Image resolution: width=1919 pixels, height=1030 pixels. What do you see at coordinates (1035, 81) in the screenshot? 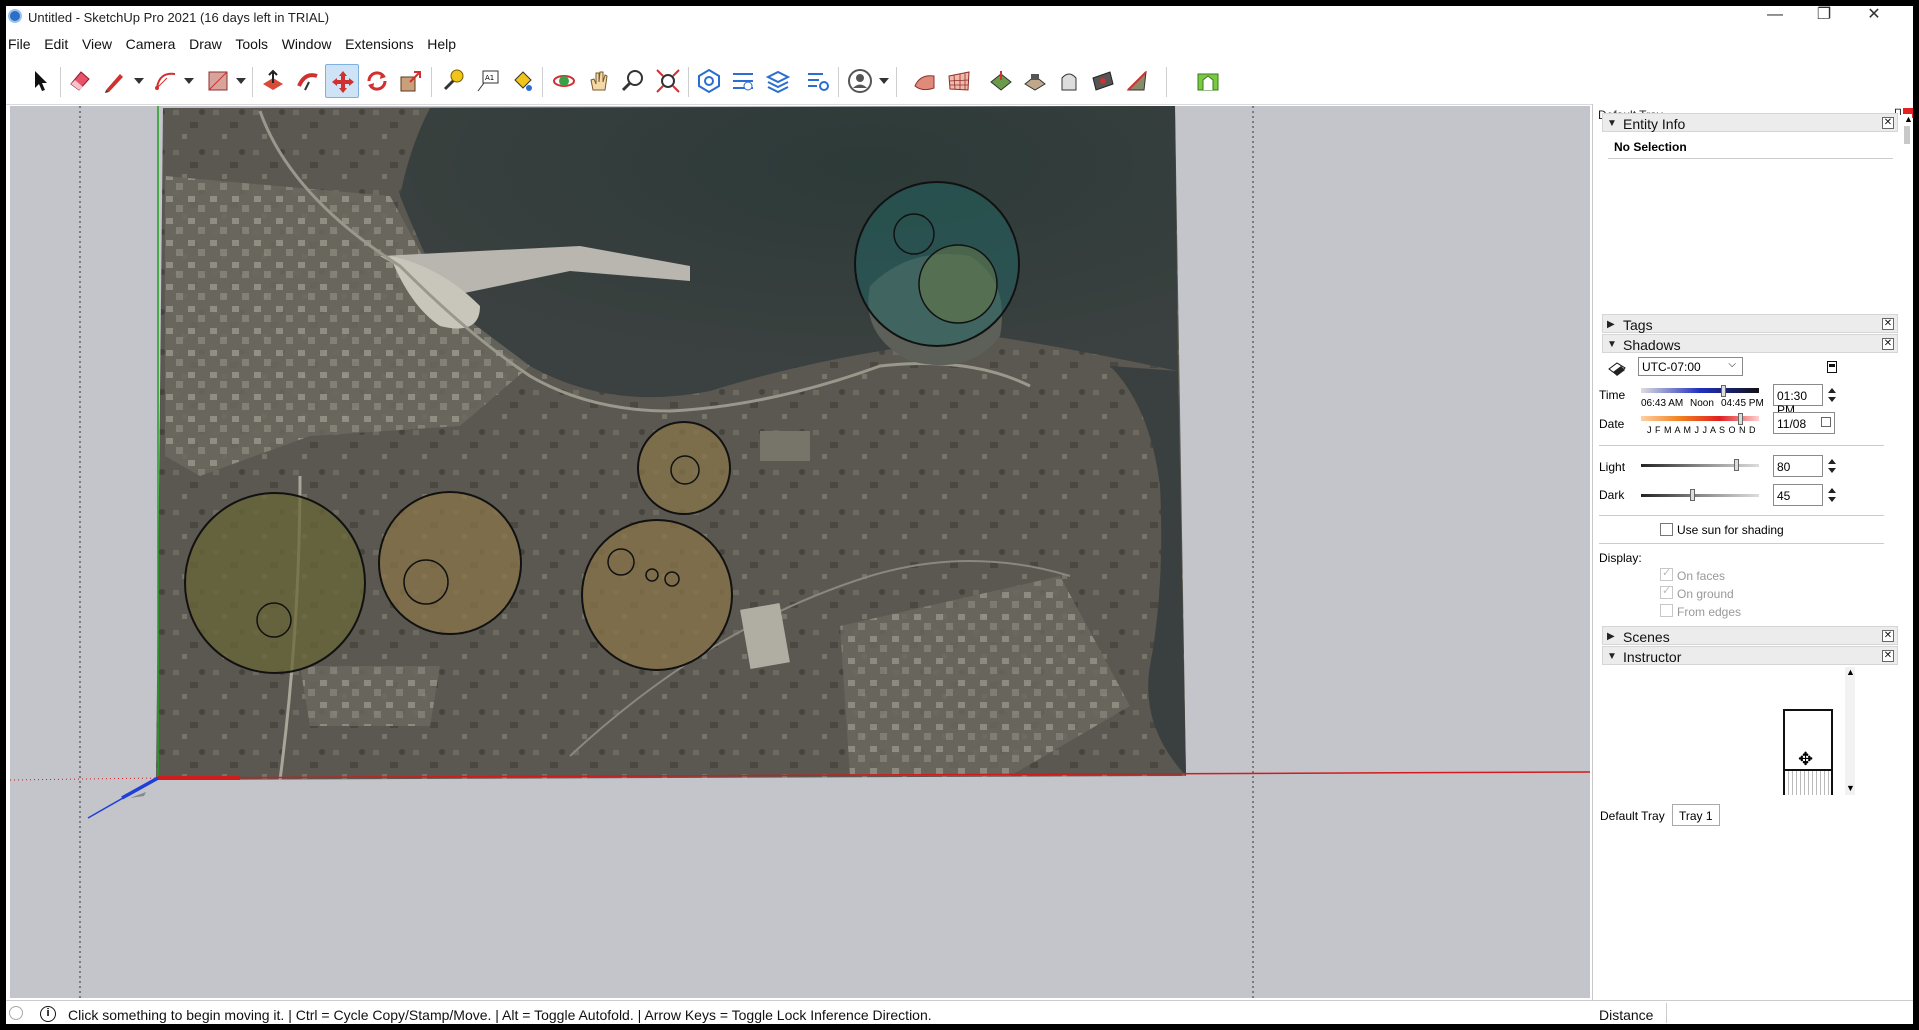
I see `stamp-tool-button` at bounding box center [1035, 81].